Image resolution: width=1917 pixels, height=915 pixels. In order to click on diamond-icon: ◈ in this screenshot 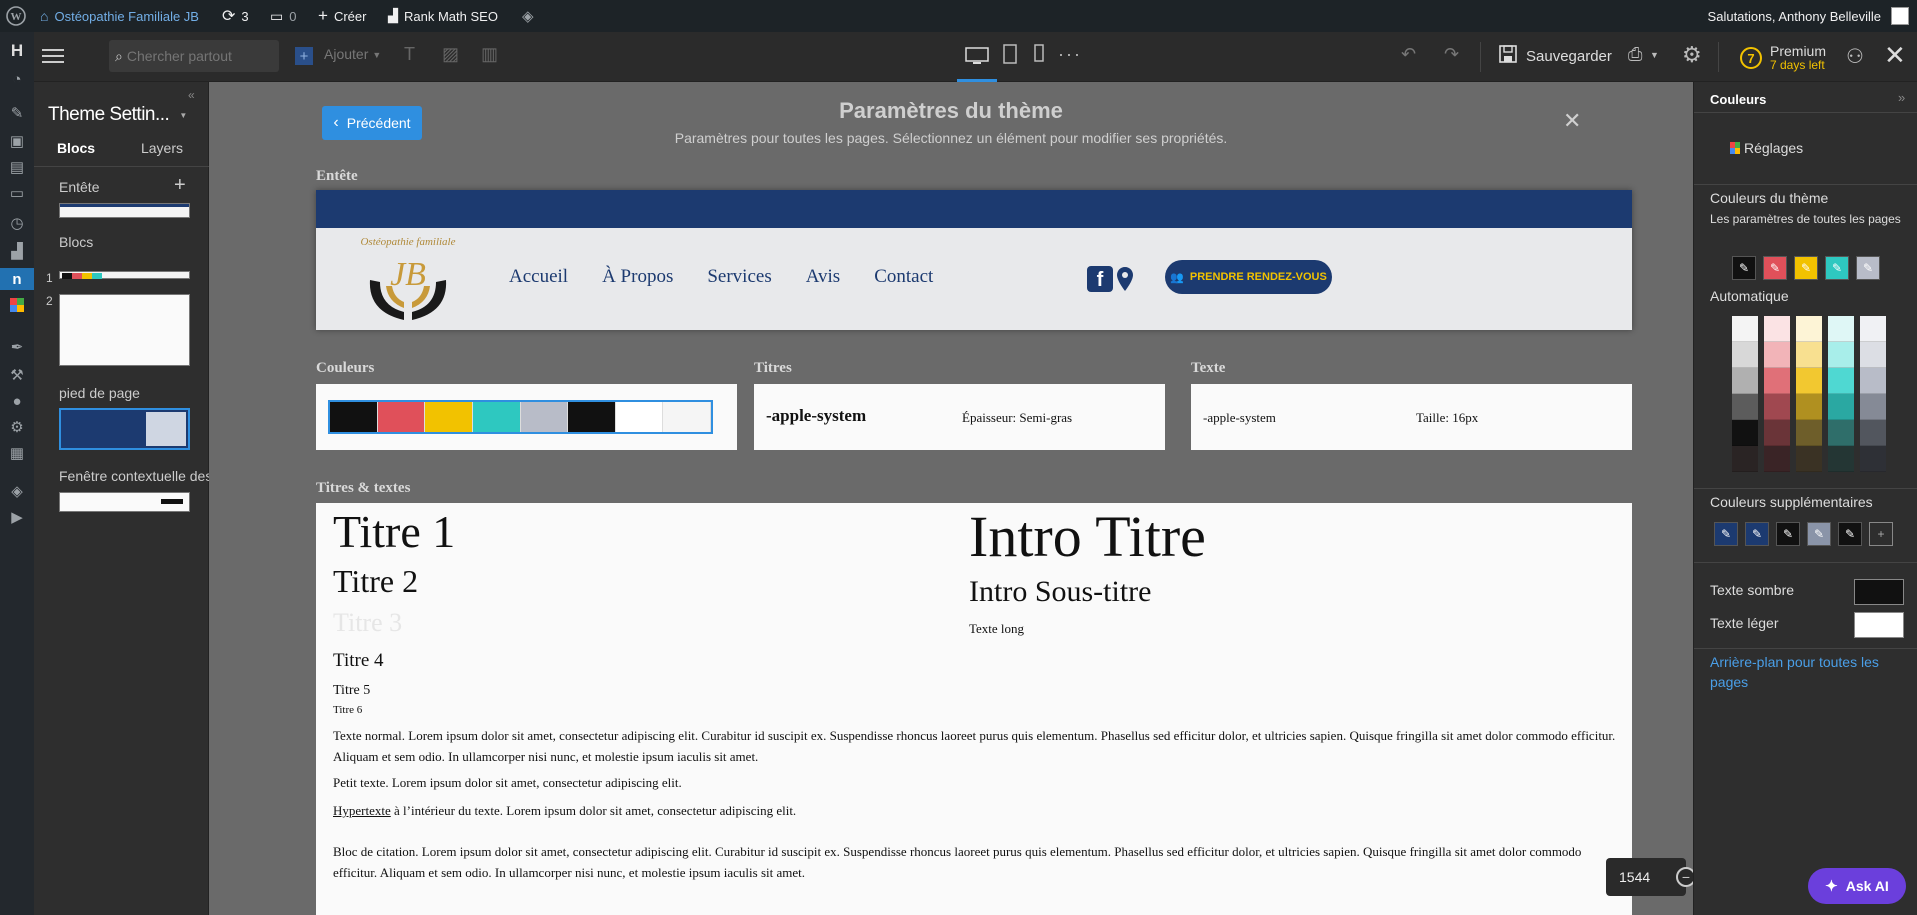, I will do `click(528, 16)`.